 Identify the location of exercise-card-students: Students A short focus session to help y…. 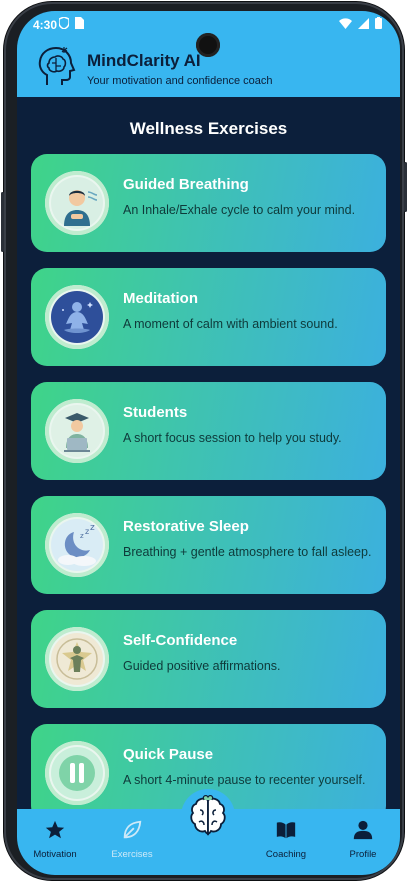
(208, 431).